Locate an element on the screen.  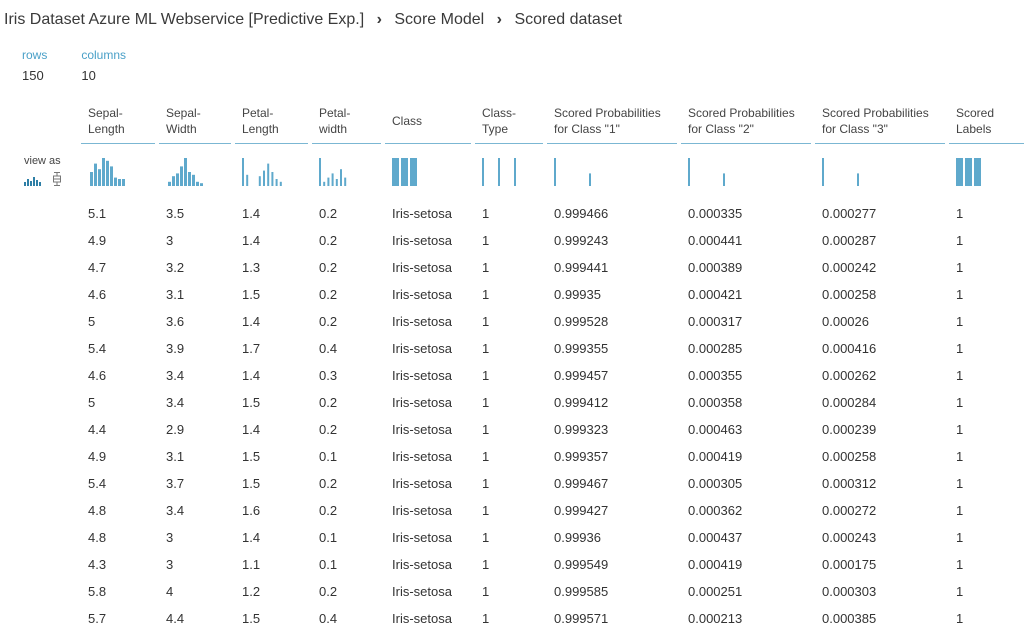
table-cell: 0.999466 is located at coordinates (581, 213).